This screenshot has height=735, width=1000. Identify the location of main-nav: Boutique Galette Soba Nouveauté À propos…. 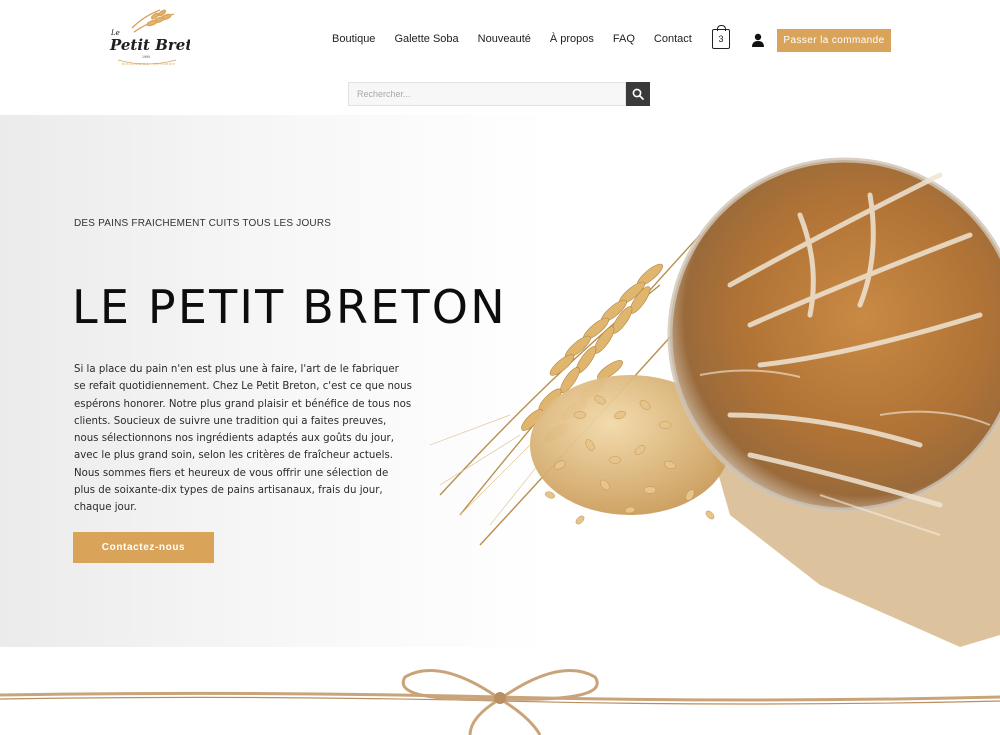
(521, 39).